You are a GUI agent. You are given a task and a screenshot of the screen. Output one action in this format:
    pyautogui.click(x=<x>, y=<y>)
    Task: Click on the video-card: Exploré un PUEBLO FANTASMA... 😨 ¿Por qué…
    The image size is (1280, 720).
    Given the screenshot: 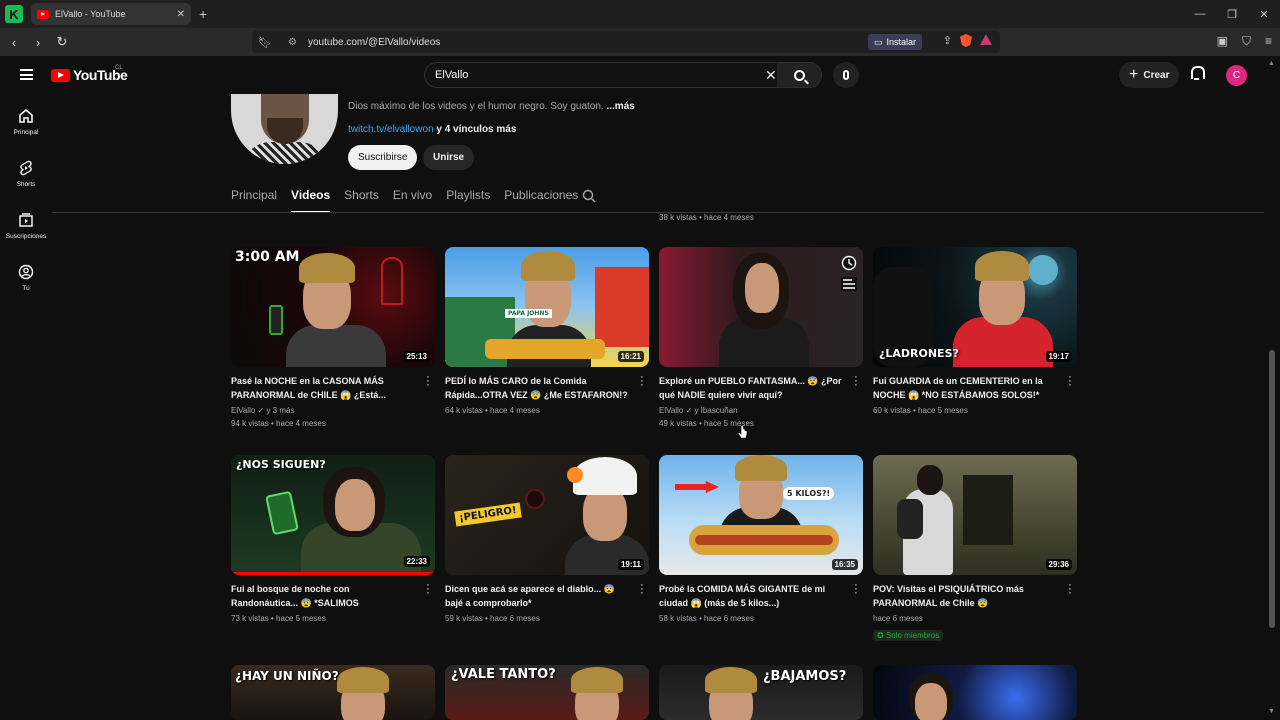 What is the action you would take?
    pyautogui.click(x=761, y=338)
    